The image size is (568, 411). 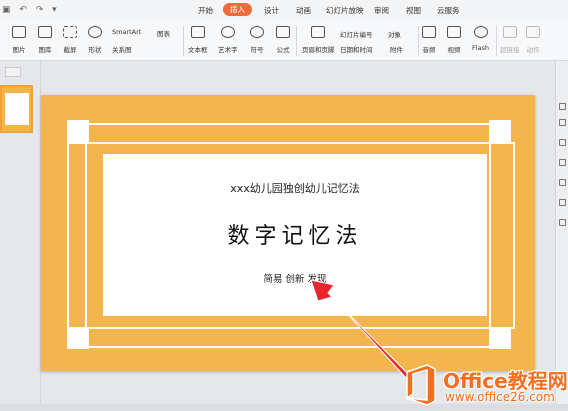 What do you see at coordinates (485, 387) in the screenshot?
I see `watermark: Office教程网 www.office26.com` at bounding box center [485, 387].